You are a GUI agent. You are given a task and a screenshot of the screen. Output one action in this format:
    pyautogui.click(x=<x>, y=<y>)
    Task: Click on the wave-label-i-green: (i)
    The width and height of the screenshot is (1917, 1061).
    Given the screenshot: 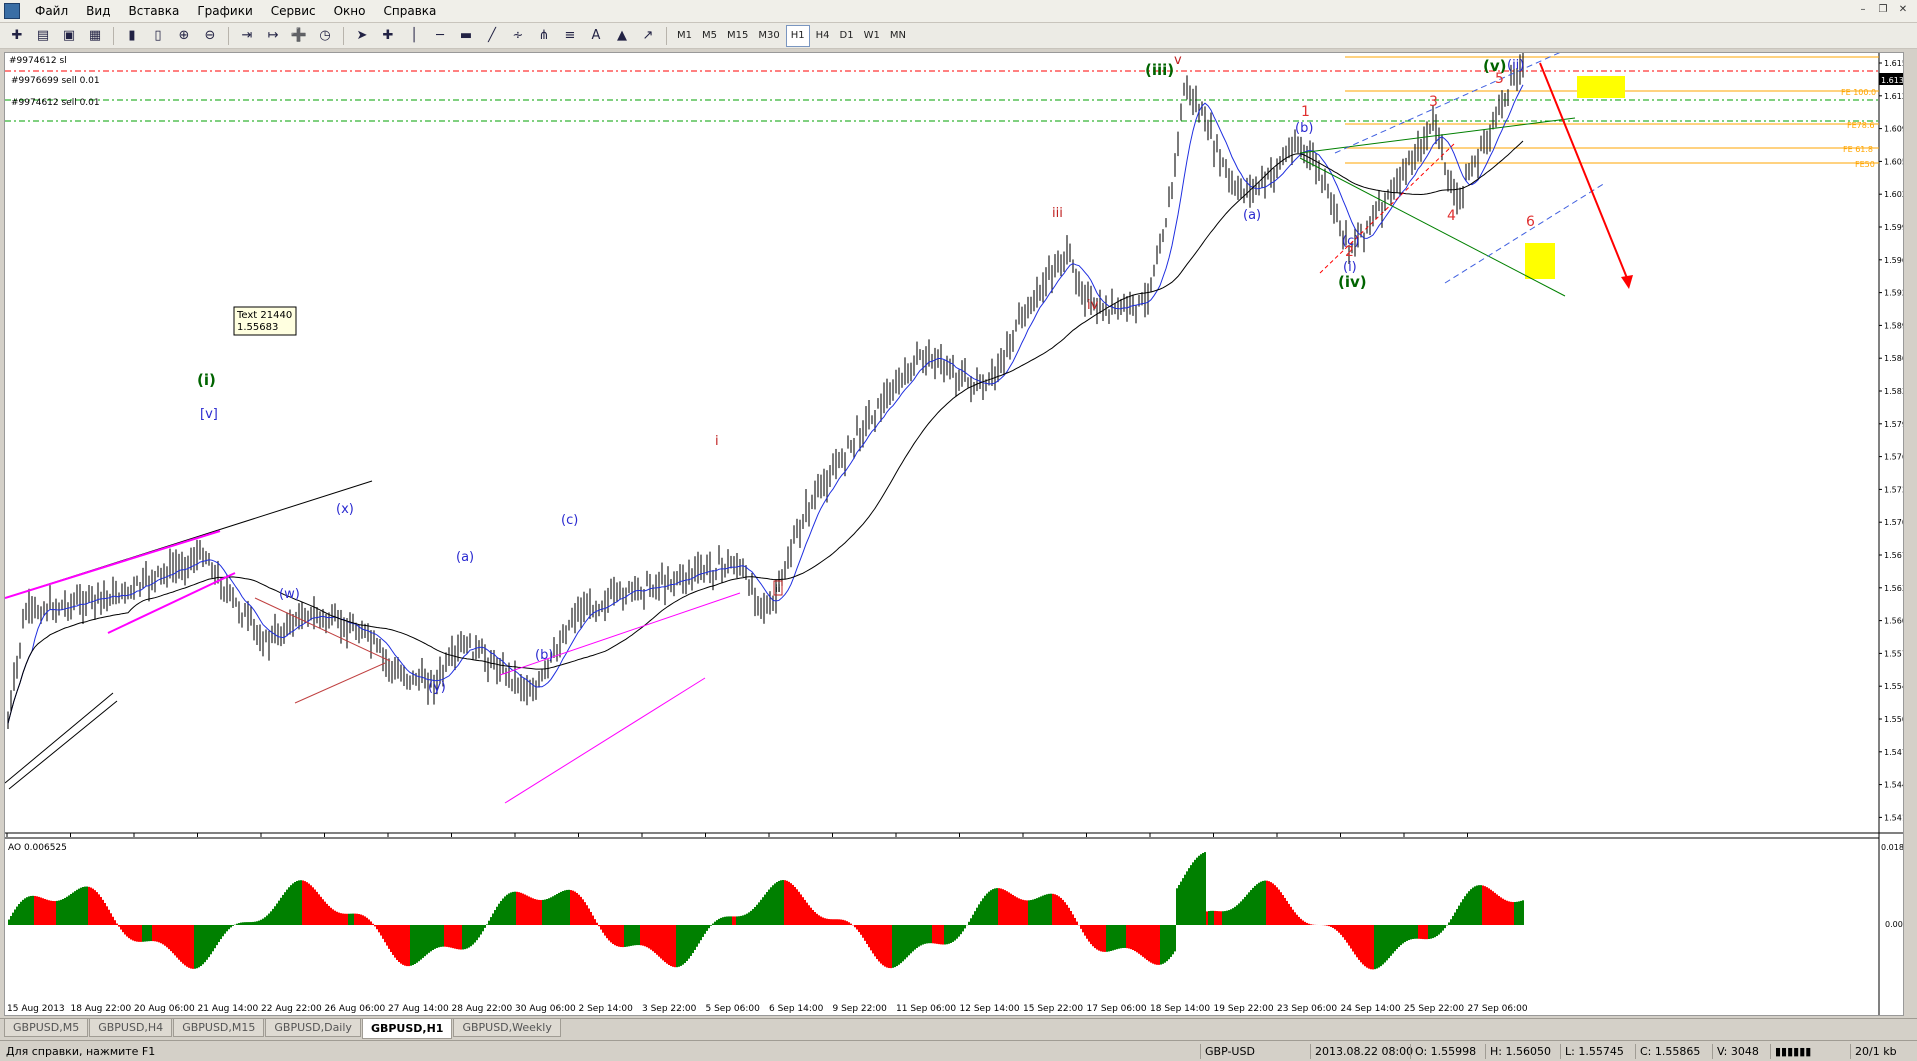 What is the action you would take?
    pyautogui.click(x=206, y=380)
    